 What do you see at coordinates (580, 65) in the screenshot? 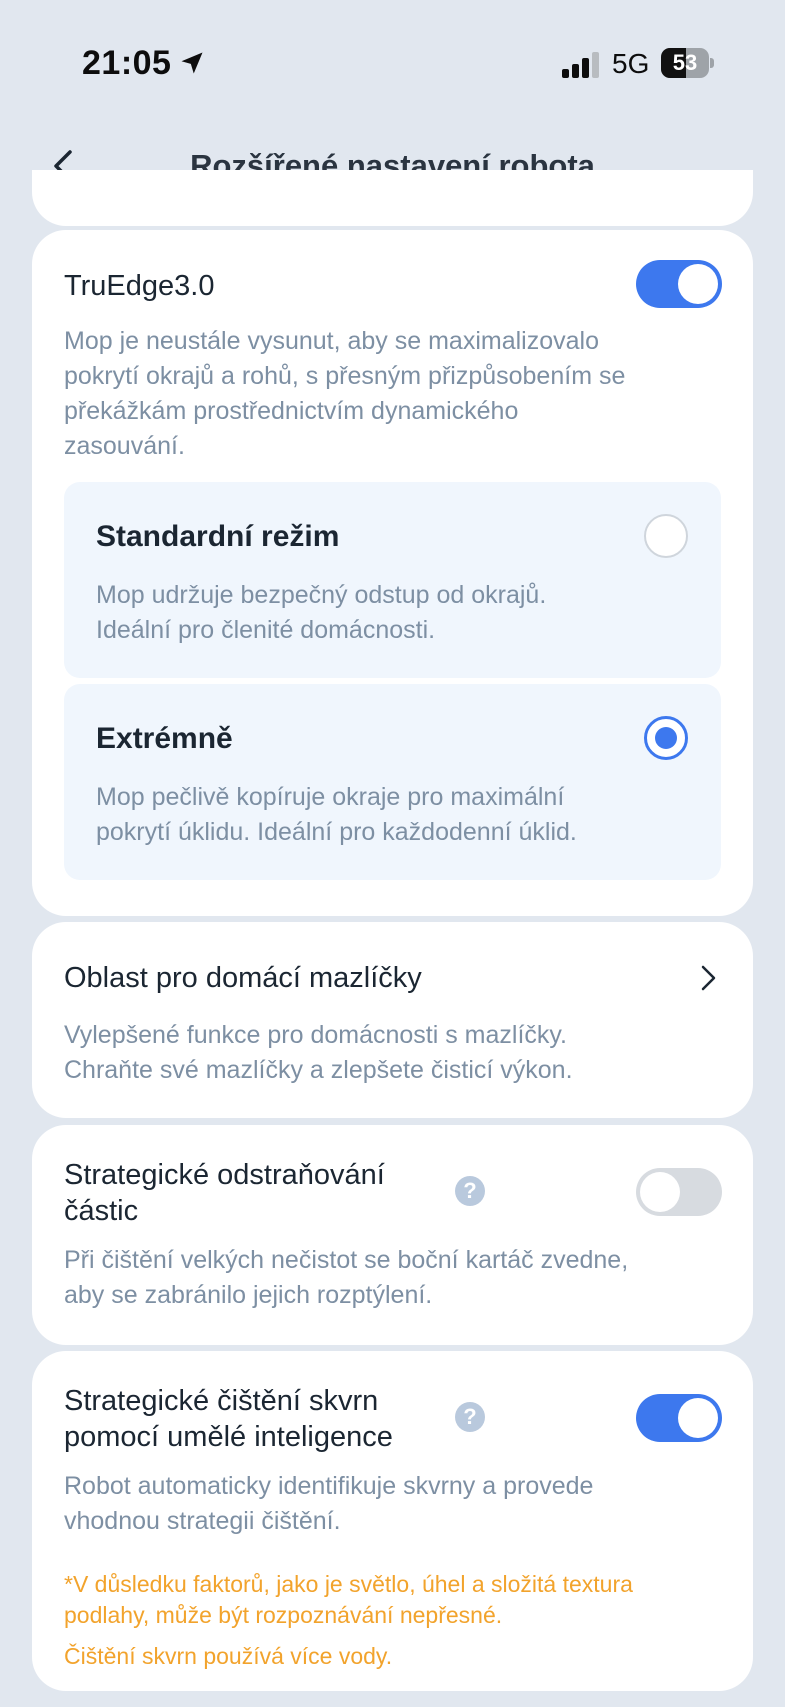
I see `cellular-signal-icon` at bounding box center [580, 65].